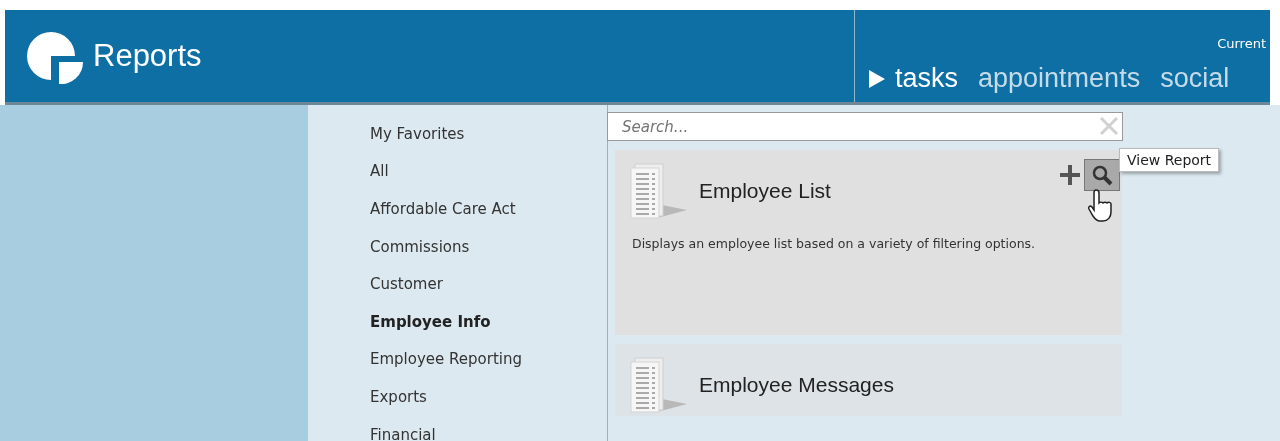  What do you see at coordinates (1195, 78) in the screenshot?
I see `nav-tab: social` at bounding box center [1195, 78].